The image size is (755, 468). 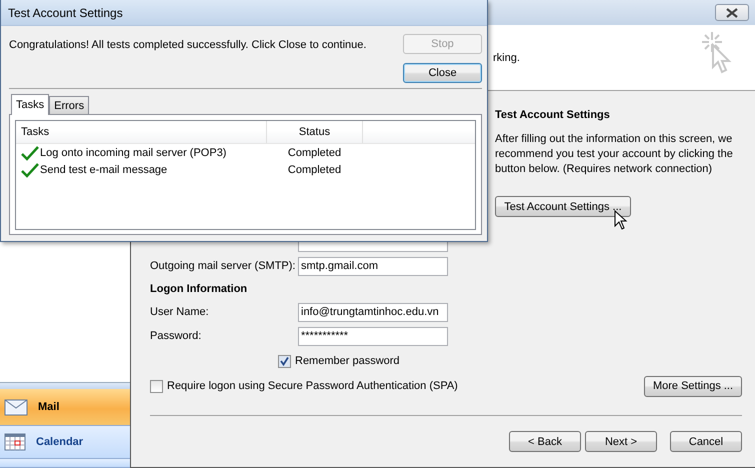 I want to click on dialog-button: Close, so click(x=442, y=73).